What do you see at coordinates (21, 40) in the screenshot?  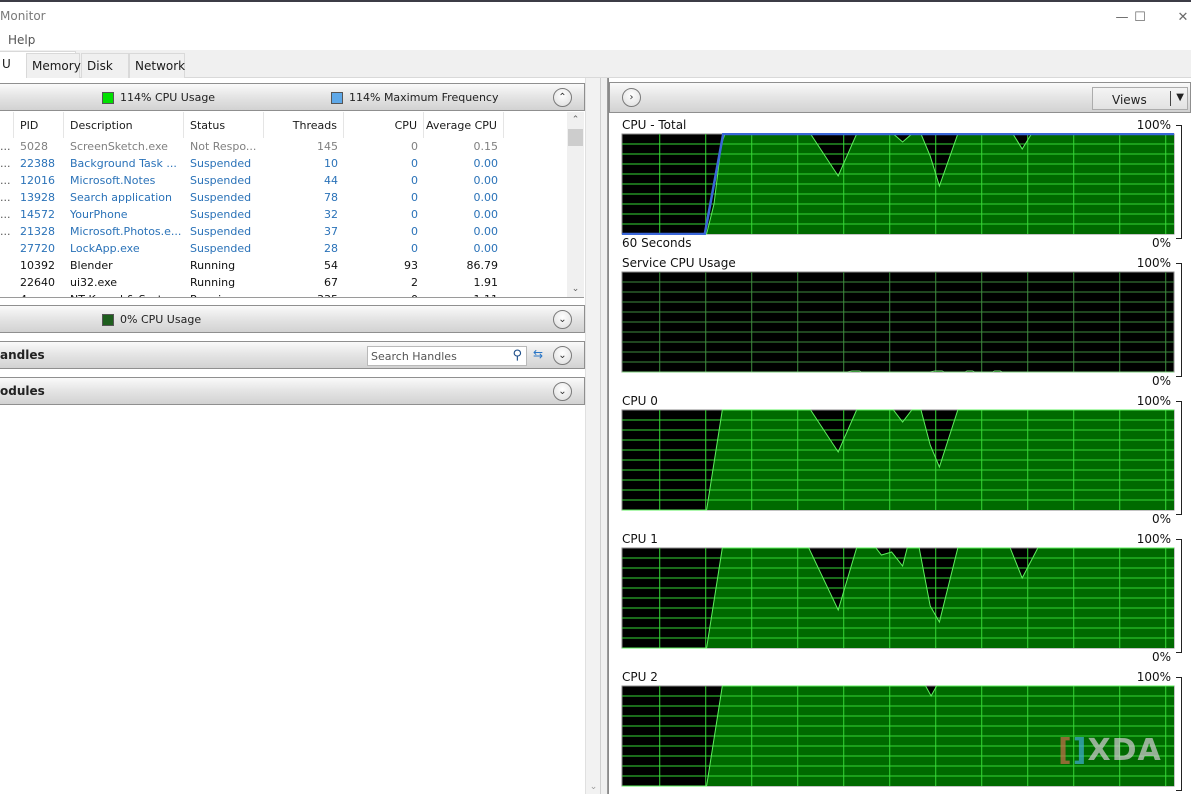 I see `menu-help: Help` at bounding box center [21, 40].